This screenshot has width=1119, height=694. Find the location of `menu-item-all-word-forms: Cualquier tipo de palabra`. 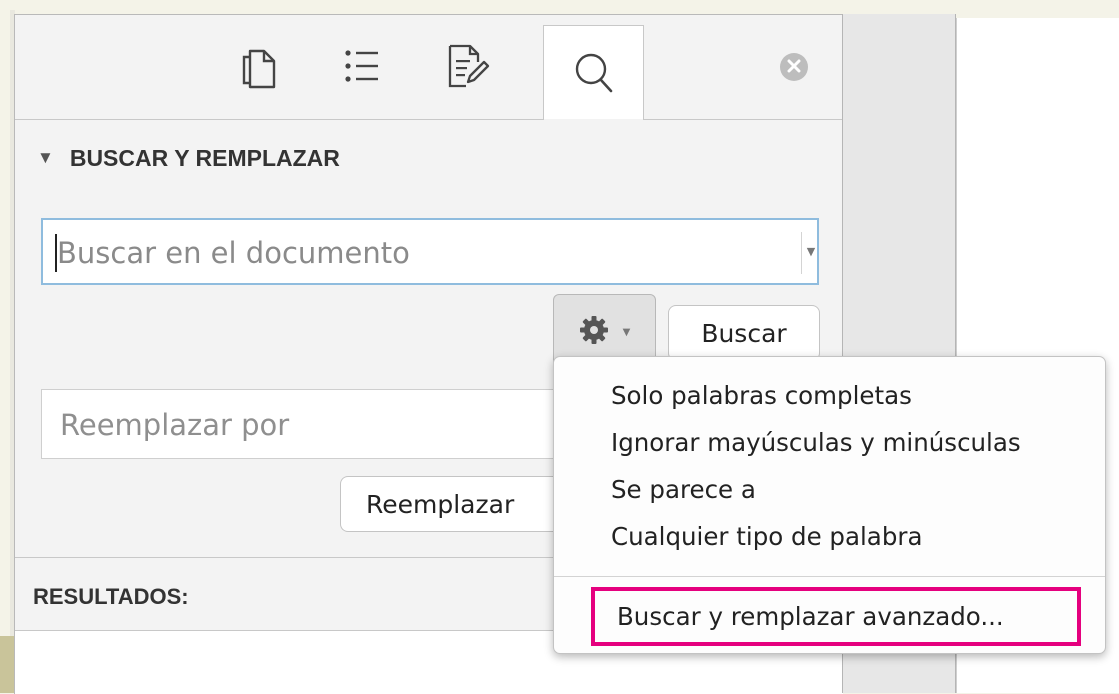

menu-item-all-word-forms: Cualquier tipo de palabra is located at coordinates (766, 537).